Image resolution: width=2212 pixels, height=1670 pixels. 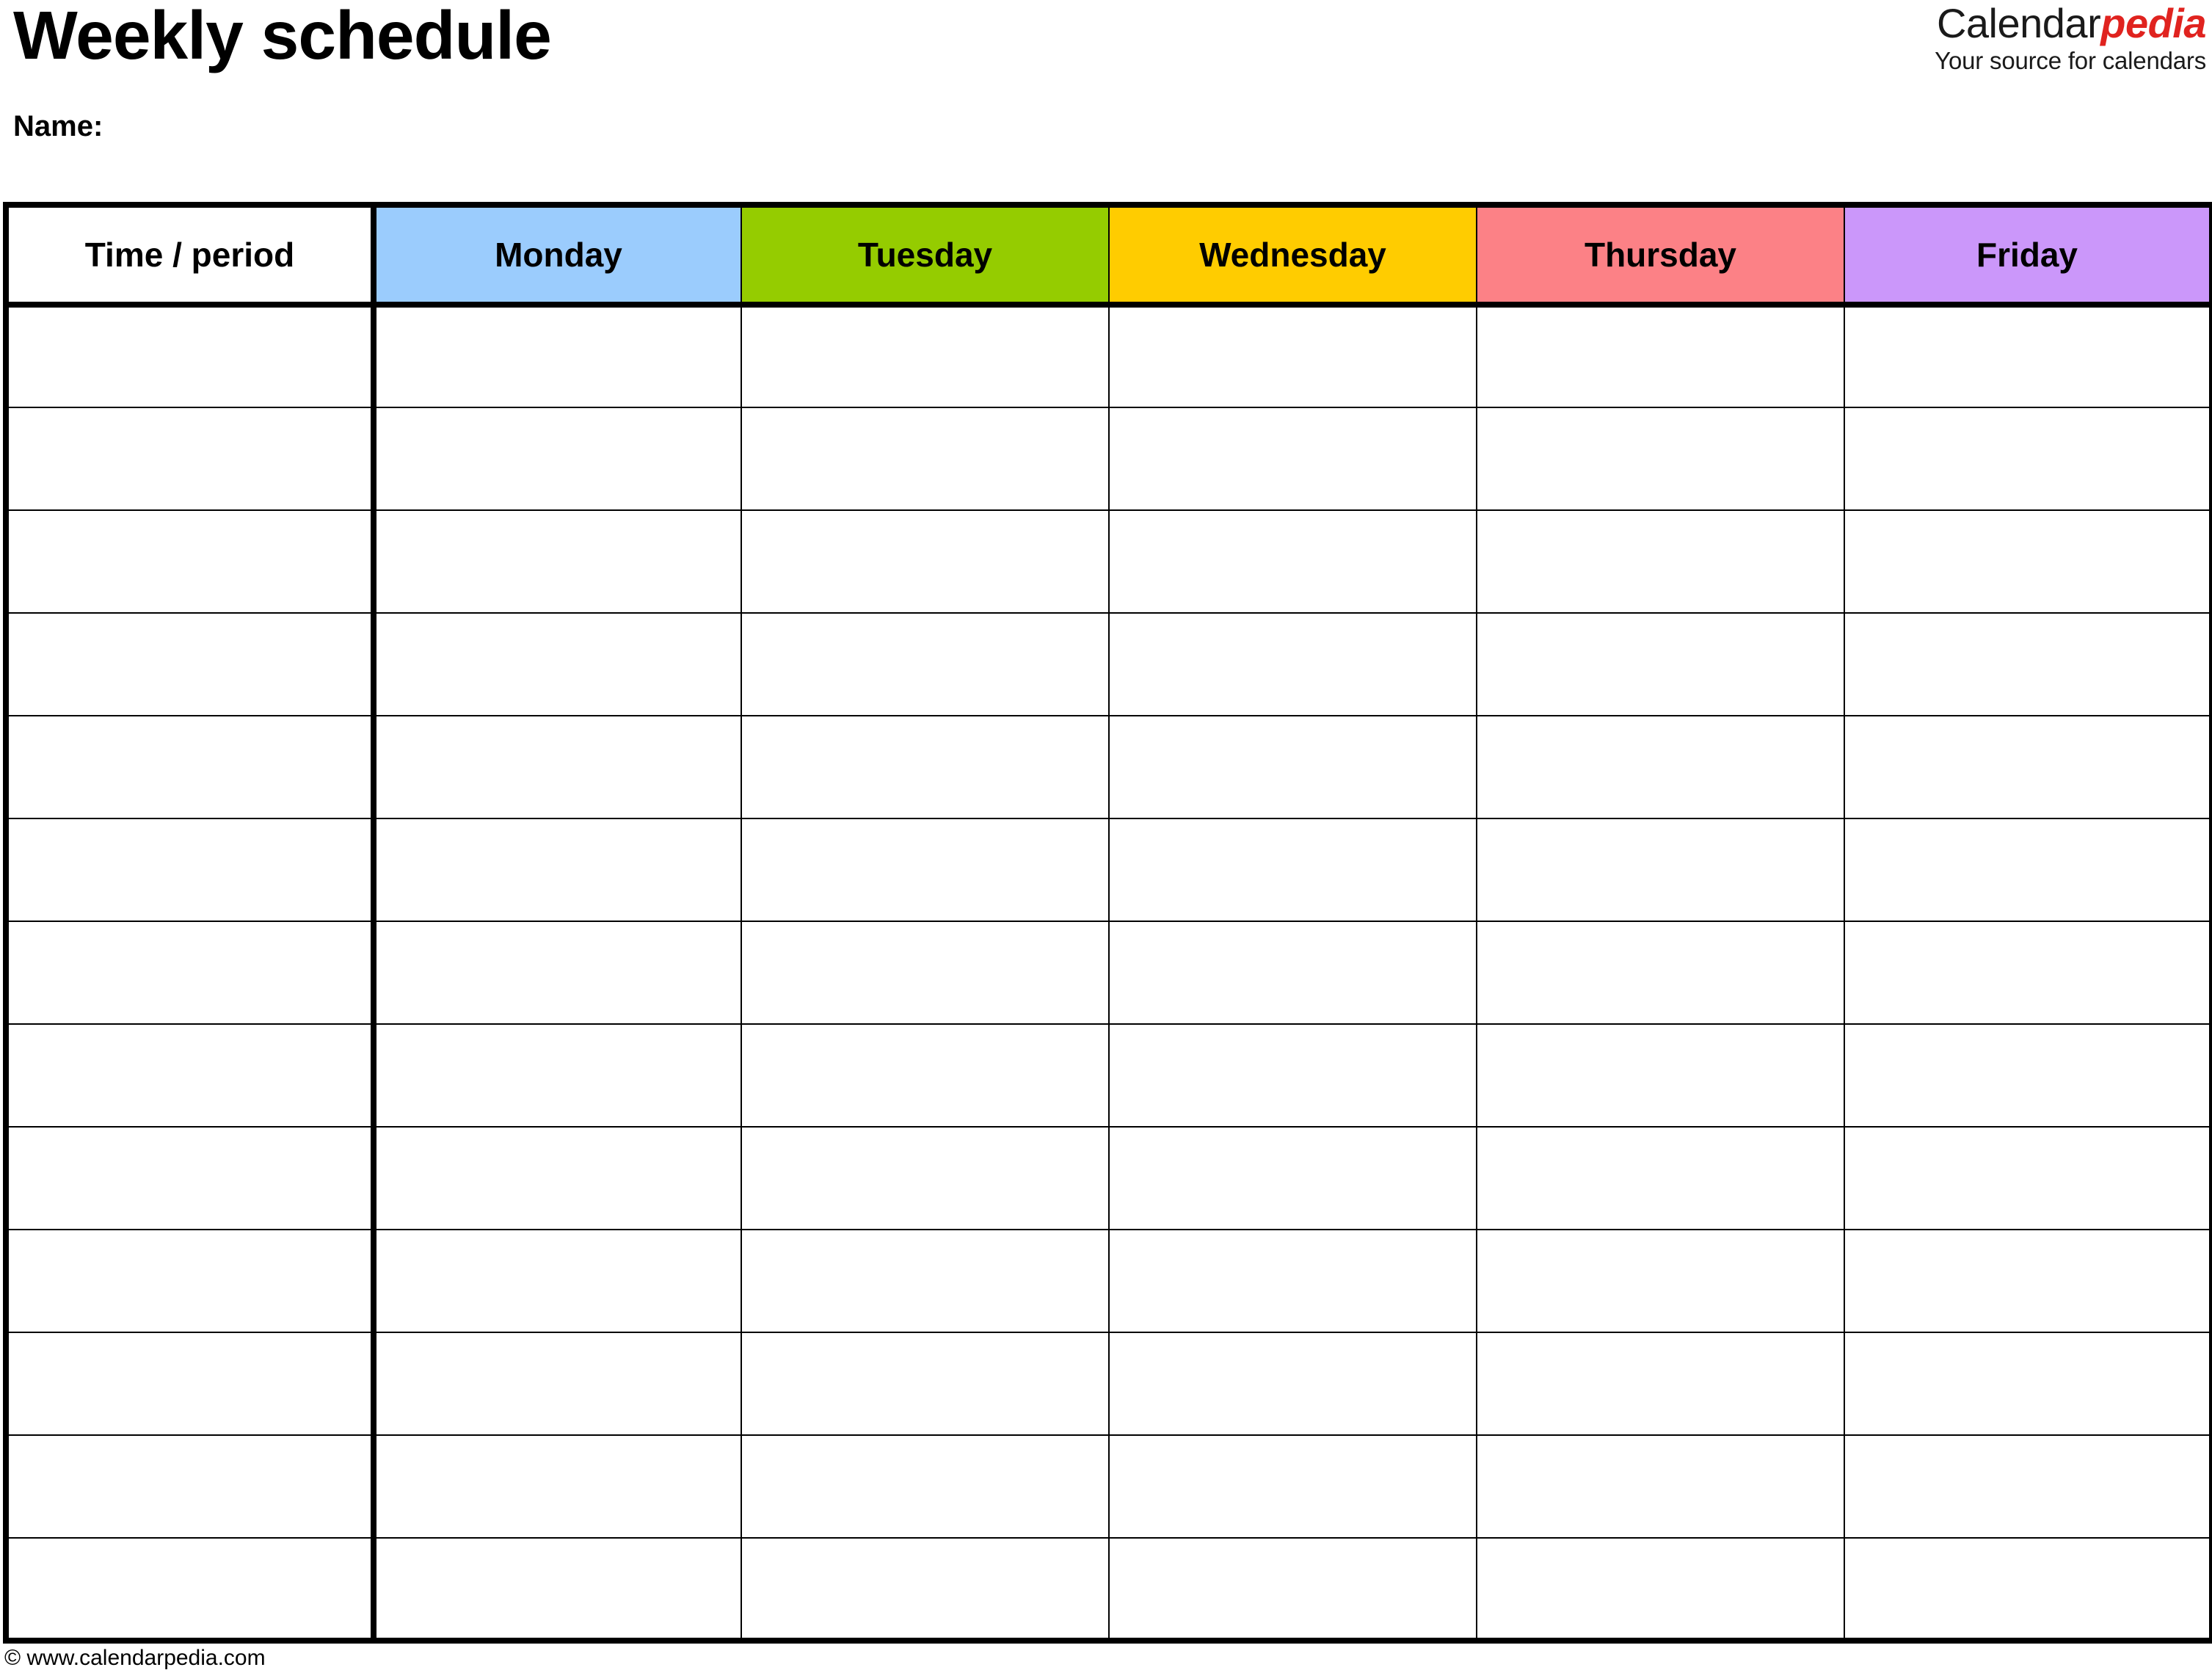 What do you see at coordinates (1660, 256) in the screenshot?
I see `column-header-thursday: Thursday` at bounding box center [1660, 256].